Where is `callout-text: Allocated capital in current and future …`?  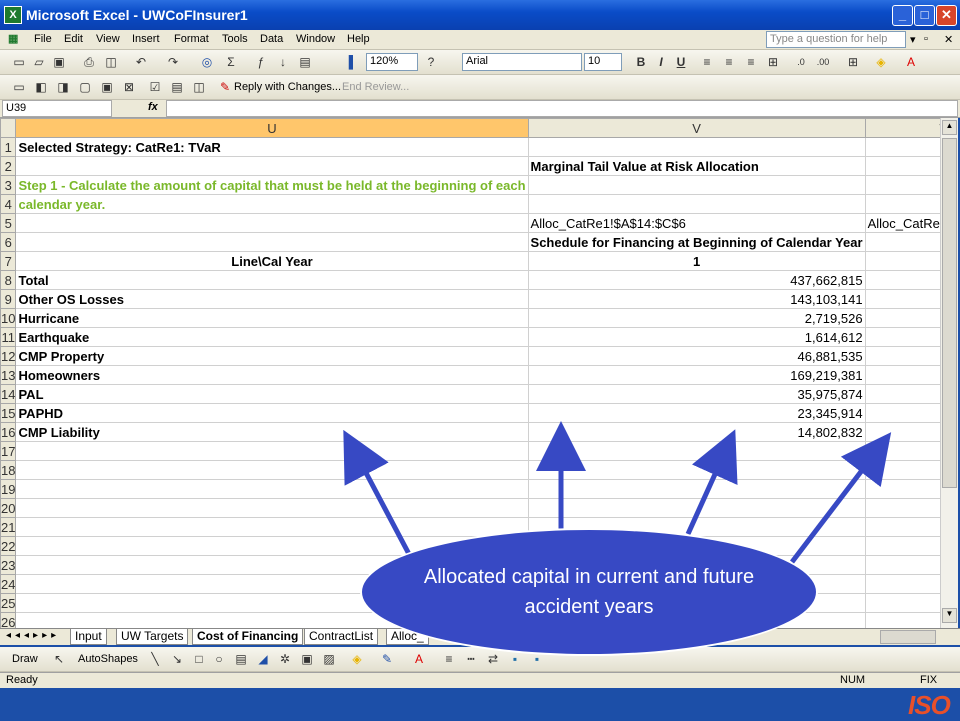 callout-text: Allocated capital in current and future … is located at coordinates (589, 592).